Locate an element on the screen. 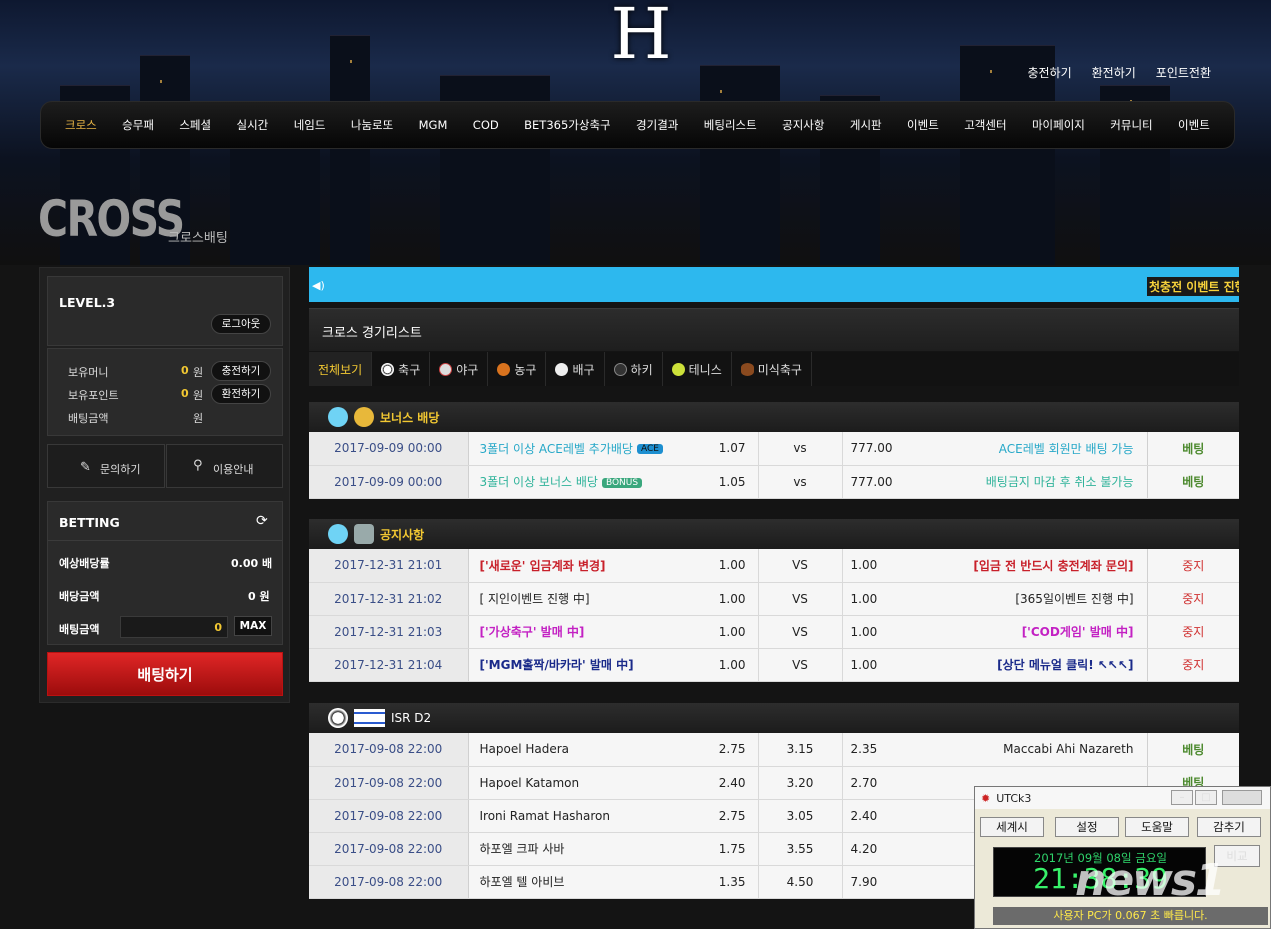  tab-all: 전체보기 is located at coordinates (341, 369).